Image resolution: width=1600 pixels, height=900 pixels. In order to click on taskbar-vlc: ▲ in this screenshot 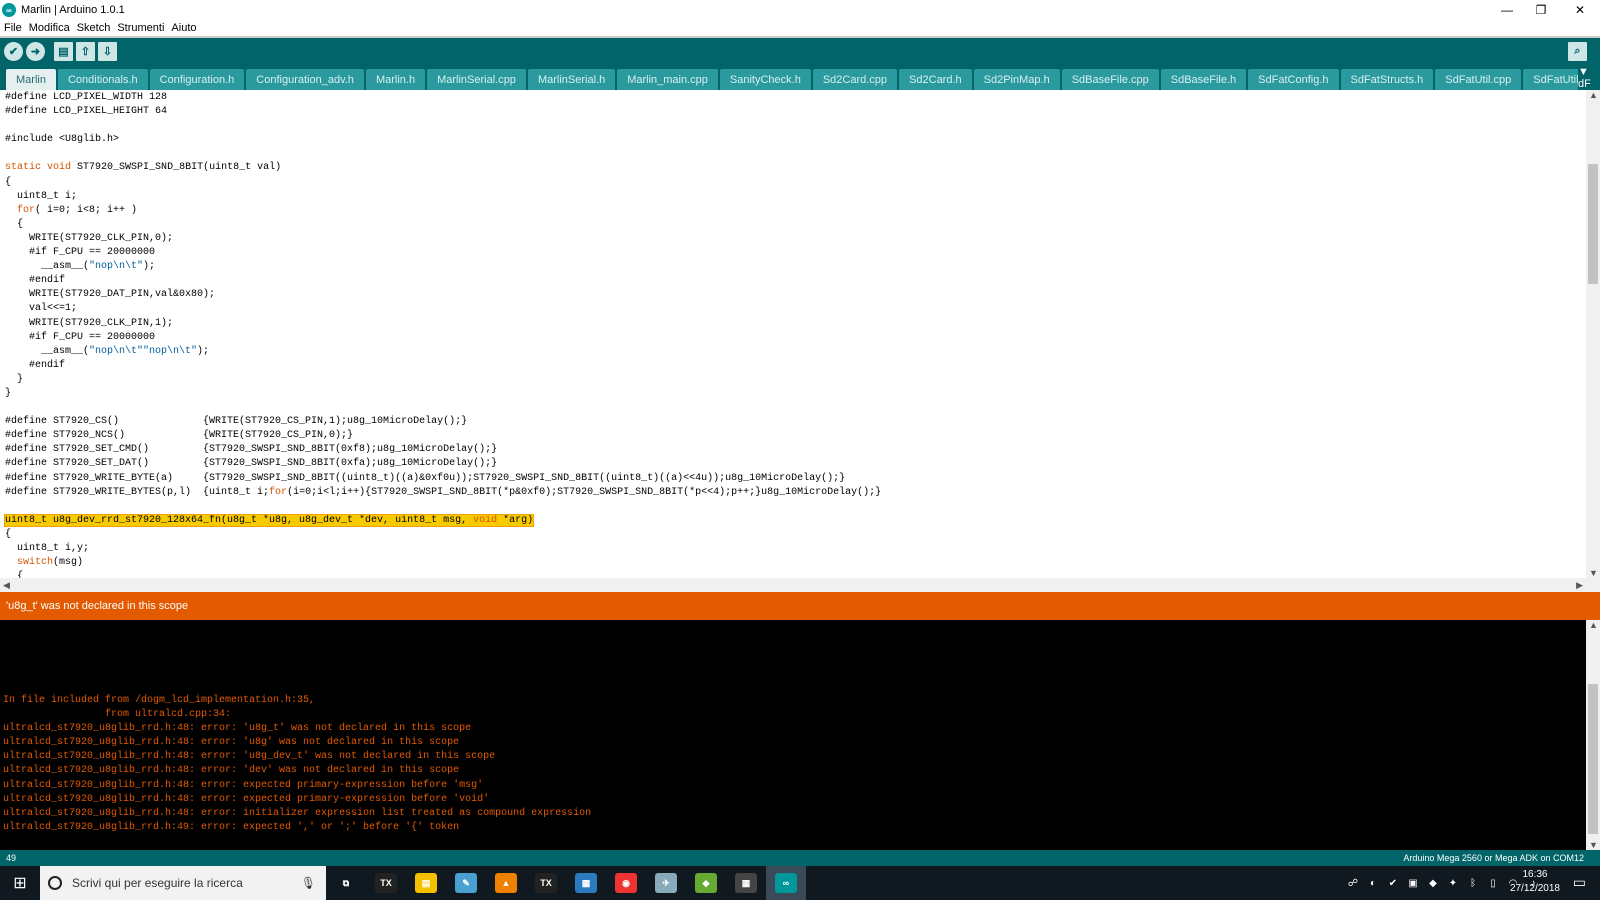, I will do `click(506, 883)`.